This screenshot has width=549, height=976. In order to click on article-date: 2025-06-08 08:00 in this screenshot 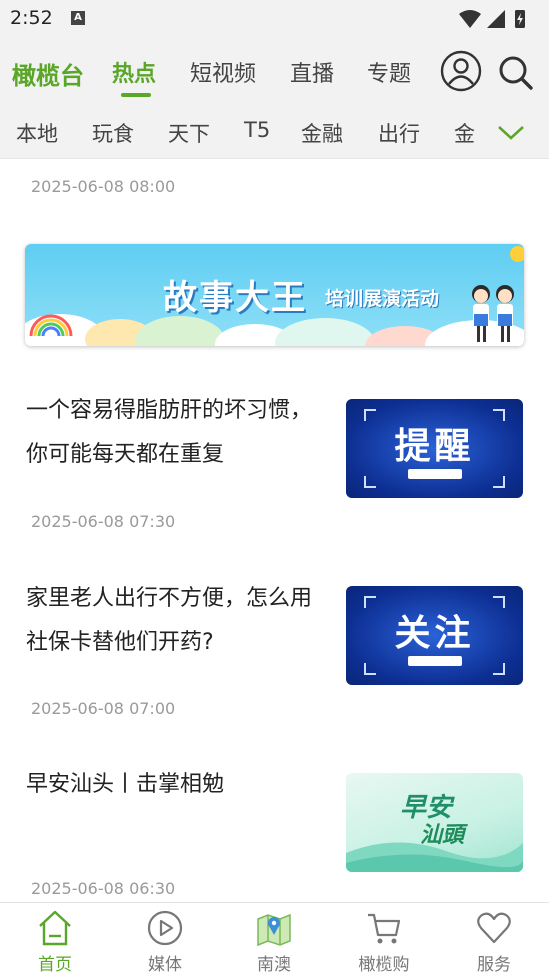, I will do `click(103, 186)`.